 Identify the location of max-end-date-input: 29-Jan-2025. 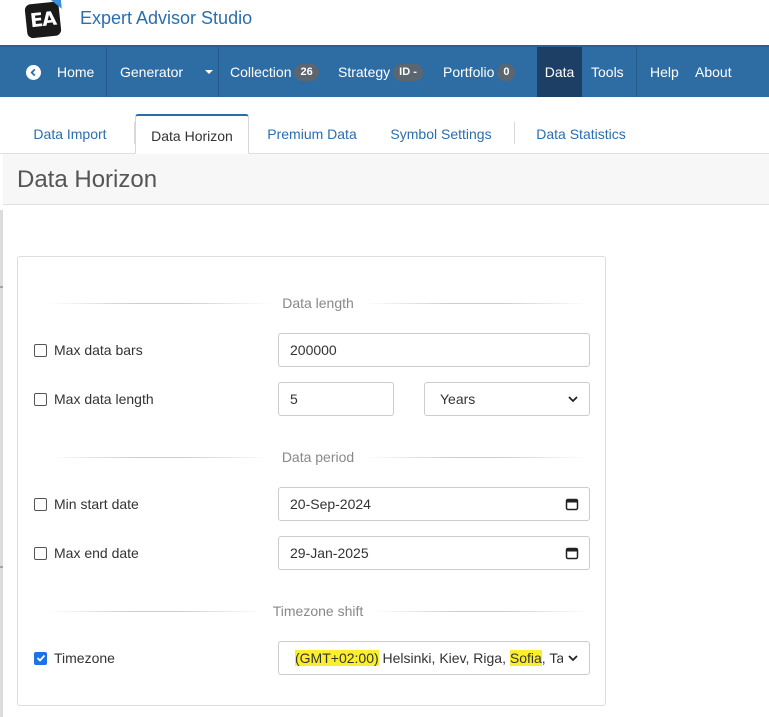
(434, 553).